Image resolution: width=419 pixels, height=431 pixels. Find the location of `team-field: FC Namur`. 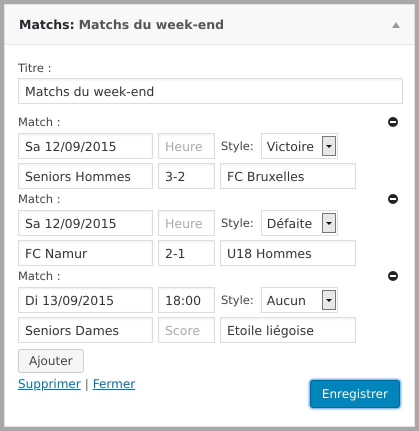

team-field: FC Namur is located at coordinates (85, 253).